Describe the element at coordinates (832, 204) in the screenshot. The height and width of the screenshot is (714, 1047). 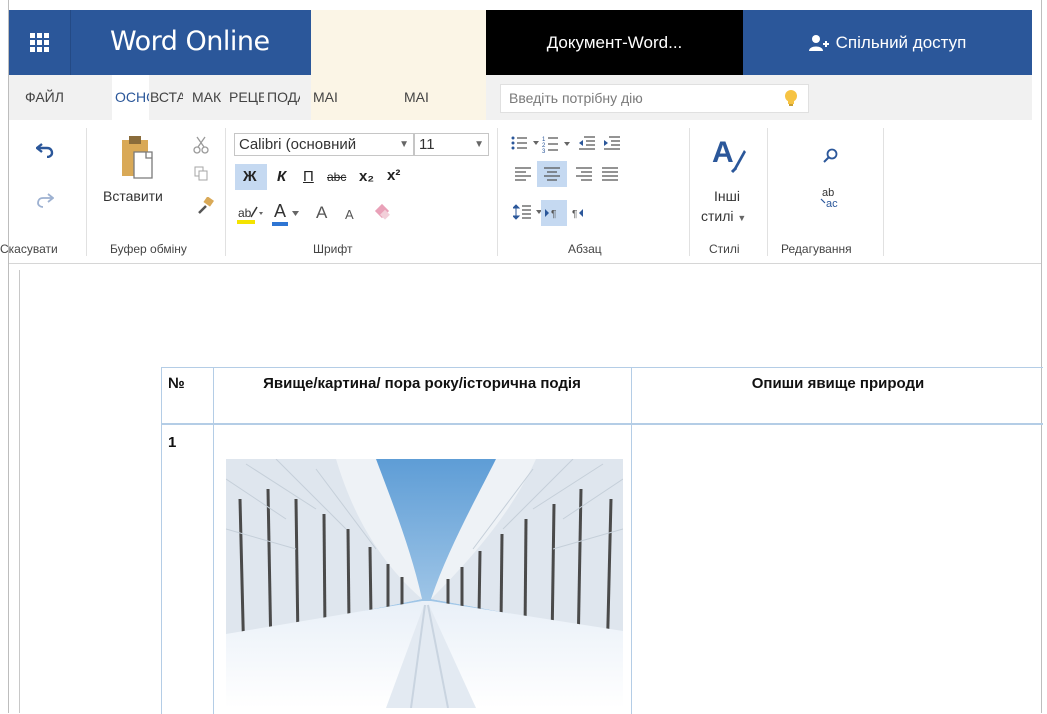
I see `svg-text: ac` at that location.